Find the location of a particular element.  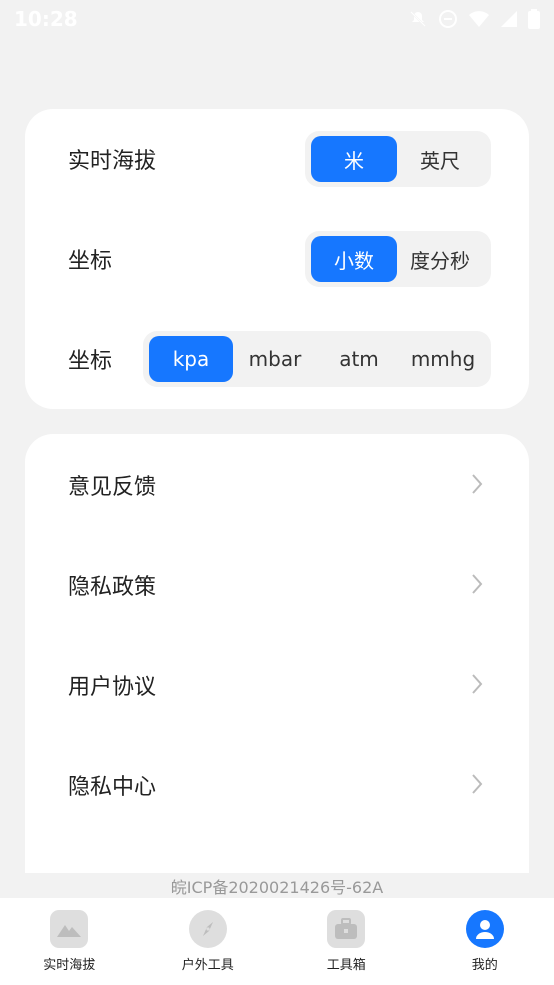

unit-option-feet: 英尺 is located at coordinates (440, 159).